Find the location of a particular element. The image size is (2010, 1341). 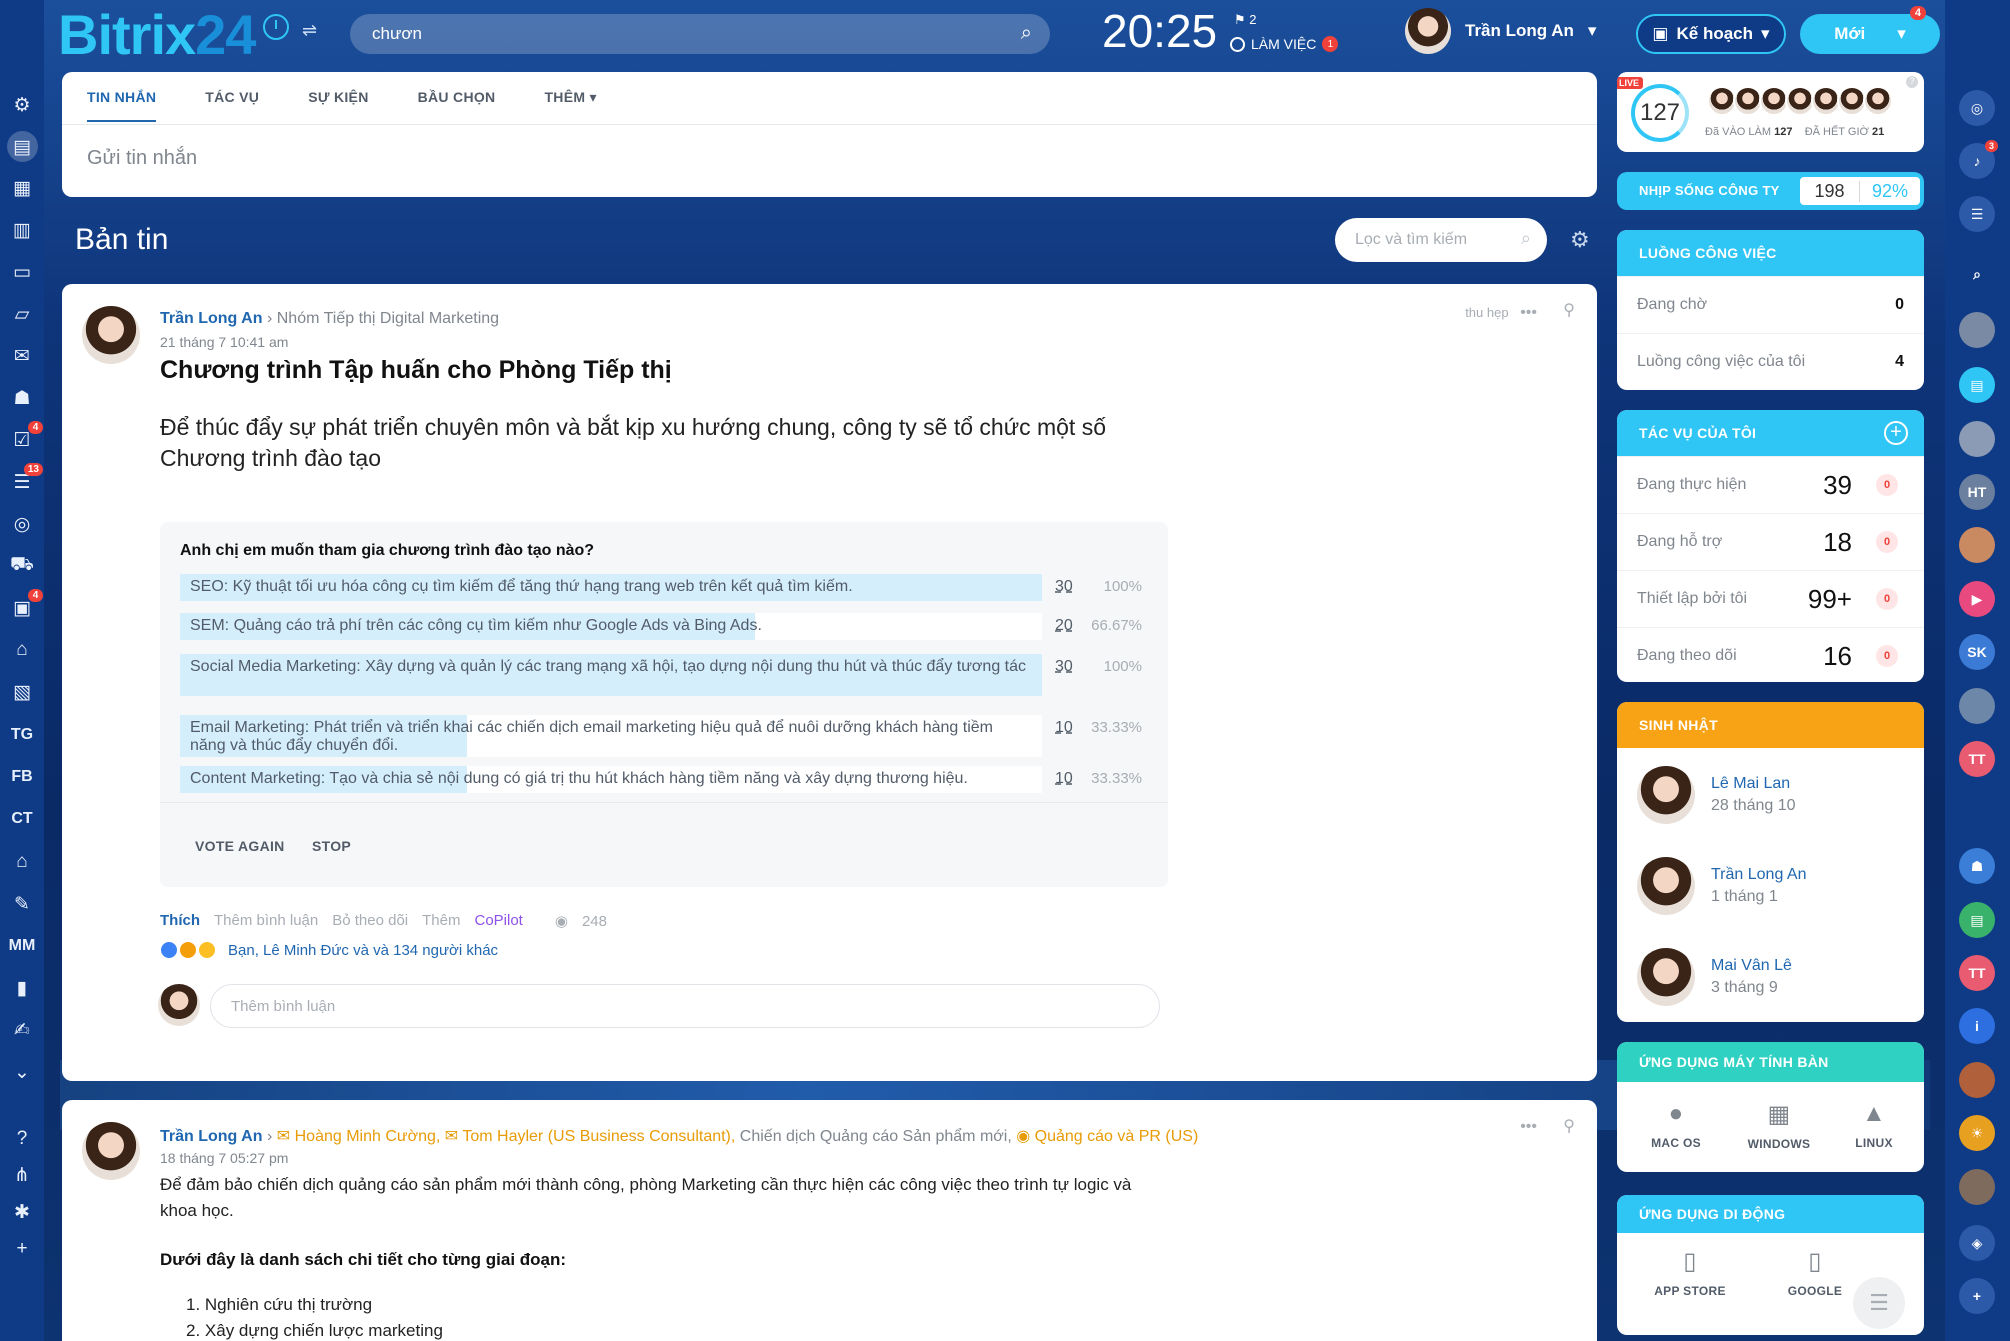

bank-icon: ⌂ is located at coordinates (22, 862).